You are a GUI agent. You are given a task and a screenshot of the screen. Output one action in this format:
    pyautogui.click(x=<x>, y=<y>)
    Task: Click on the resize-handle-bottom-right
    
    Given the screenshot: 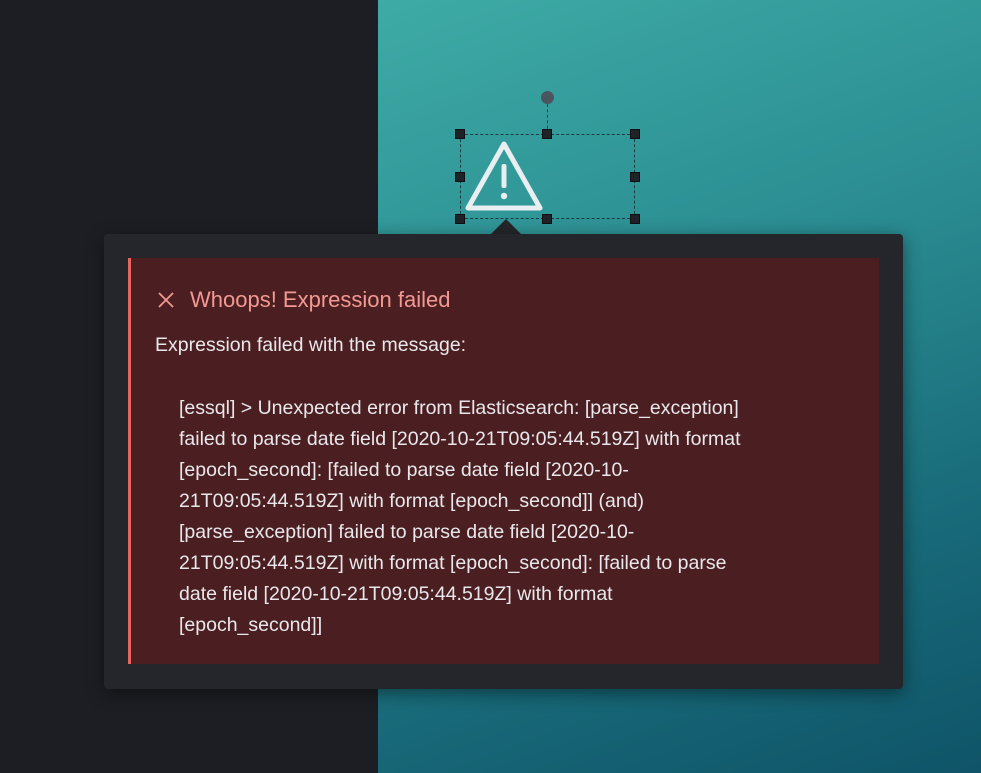 What is the action you would take?
    pyautogui.click(x=635, y=219)
    